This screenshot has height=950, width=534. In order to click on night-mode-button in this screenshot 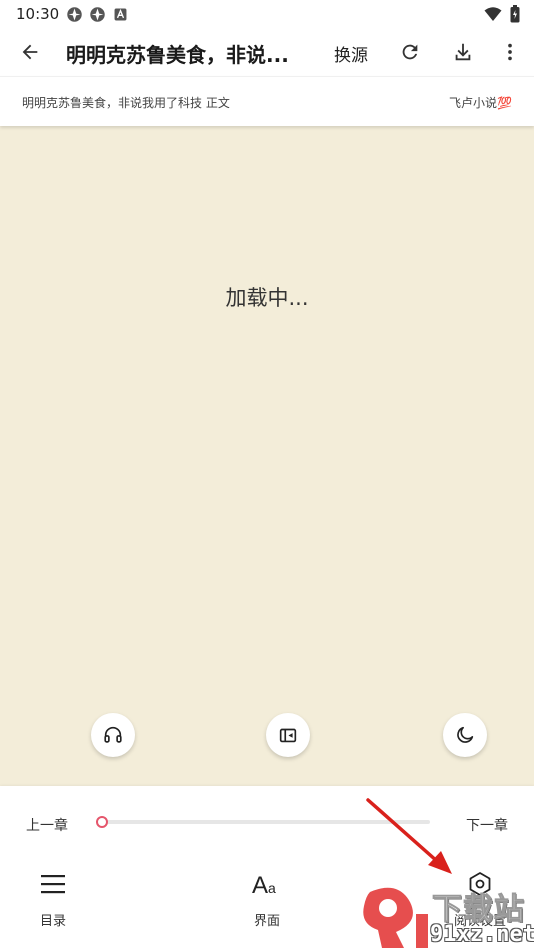, I will do `click(465, 735)`.